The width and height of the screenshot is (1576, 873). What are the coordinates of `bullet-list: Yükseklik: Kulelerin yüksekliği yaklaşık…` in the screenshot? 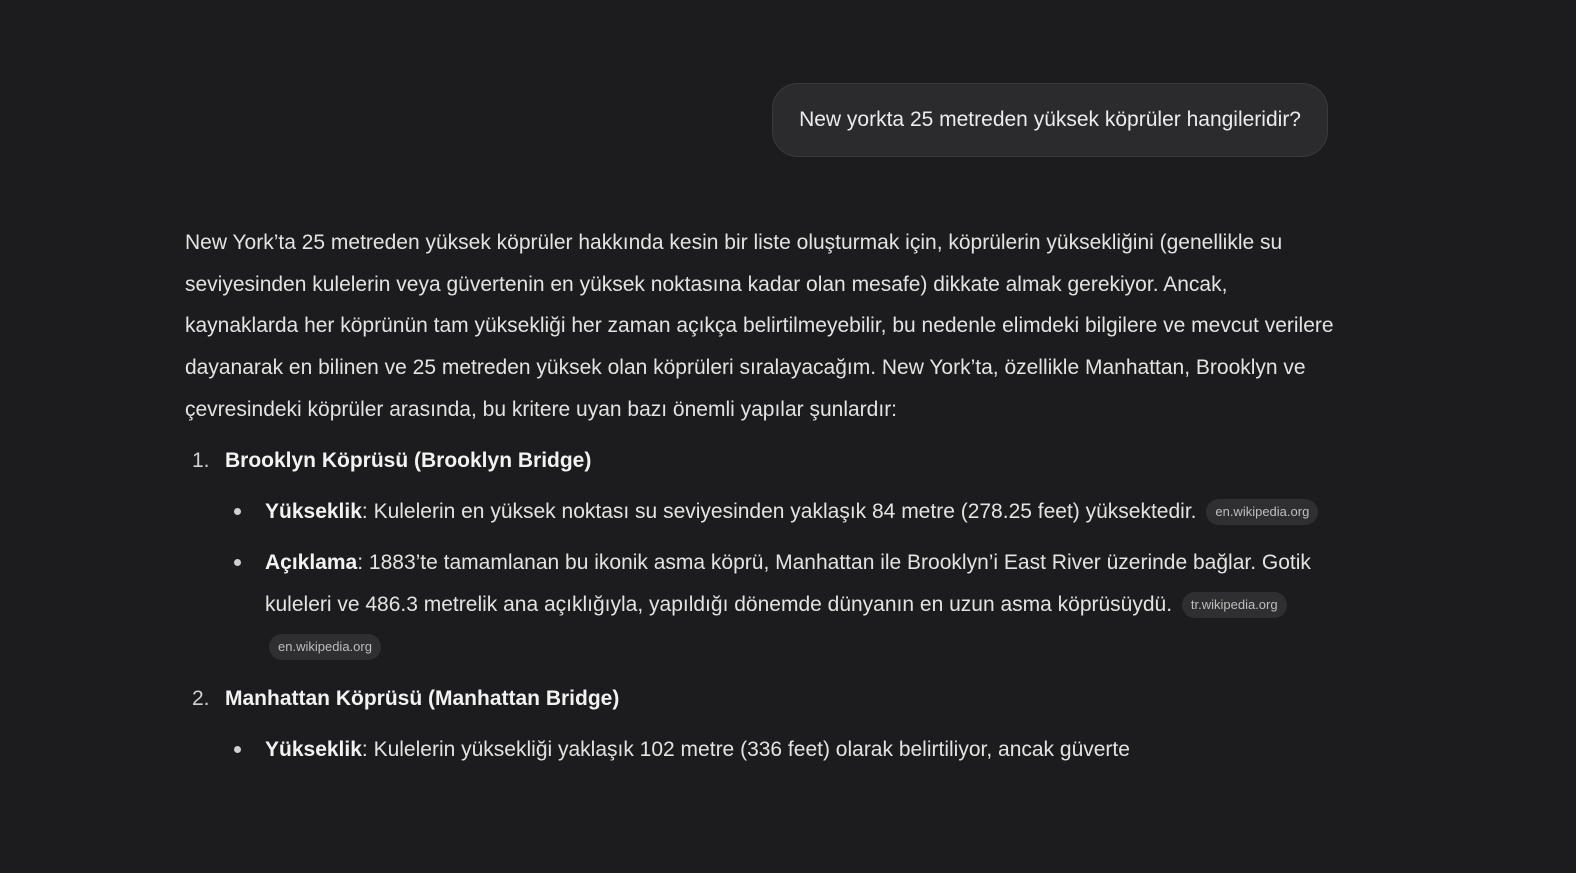 It's located at (760, 750).